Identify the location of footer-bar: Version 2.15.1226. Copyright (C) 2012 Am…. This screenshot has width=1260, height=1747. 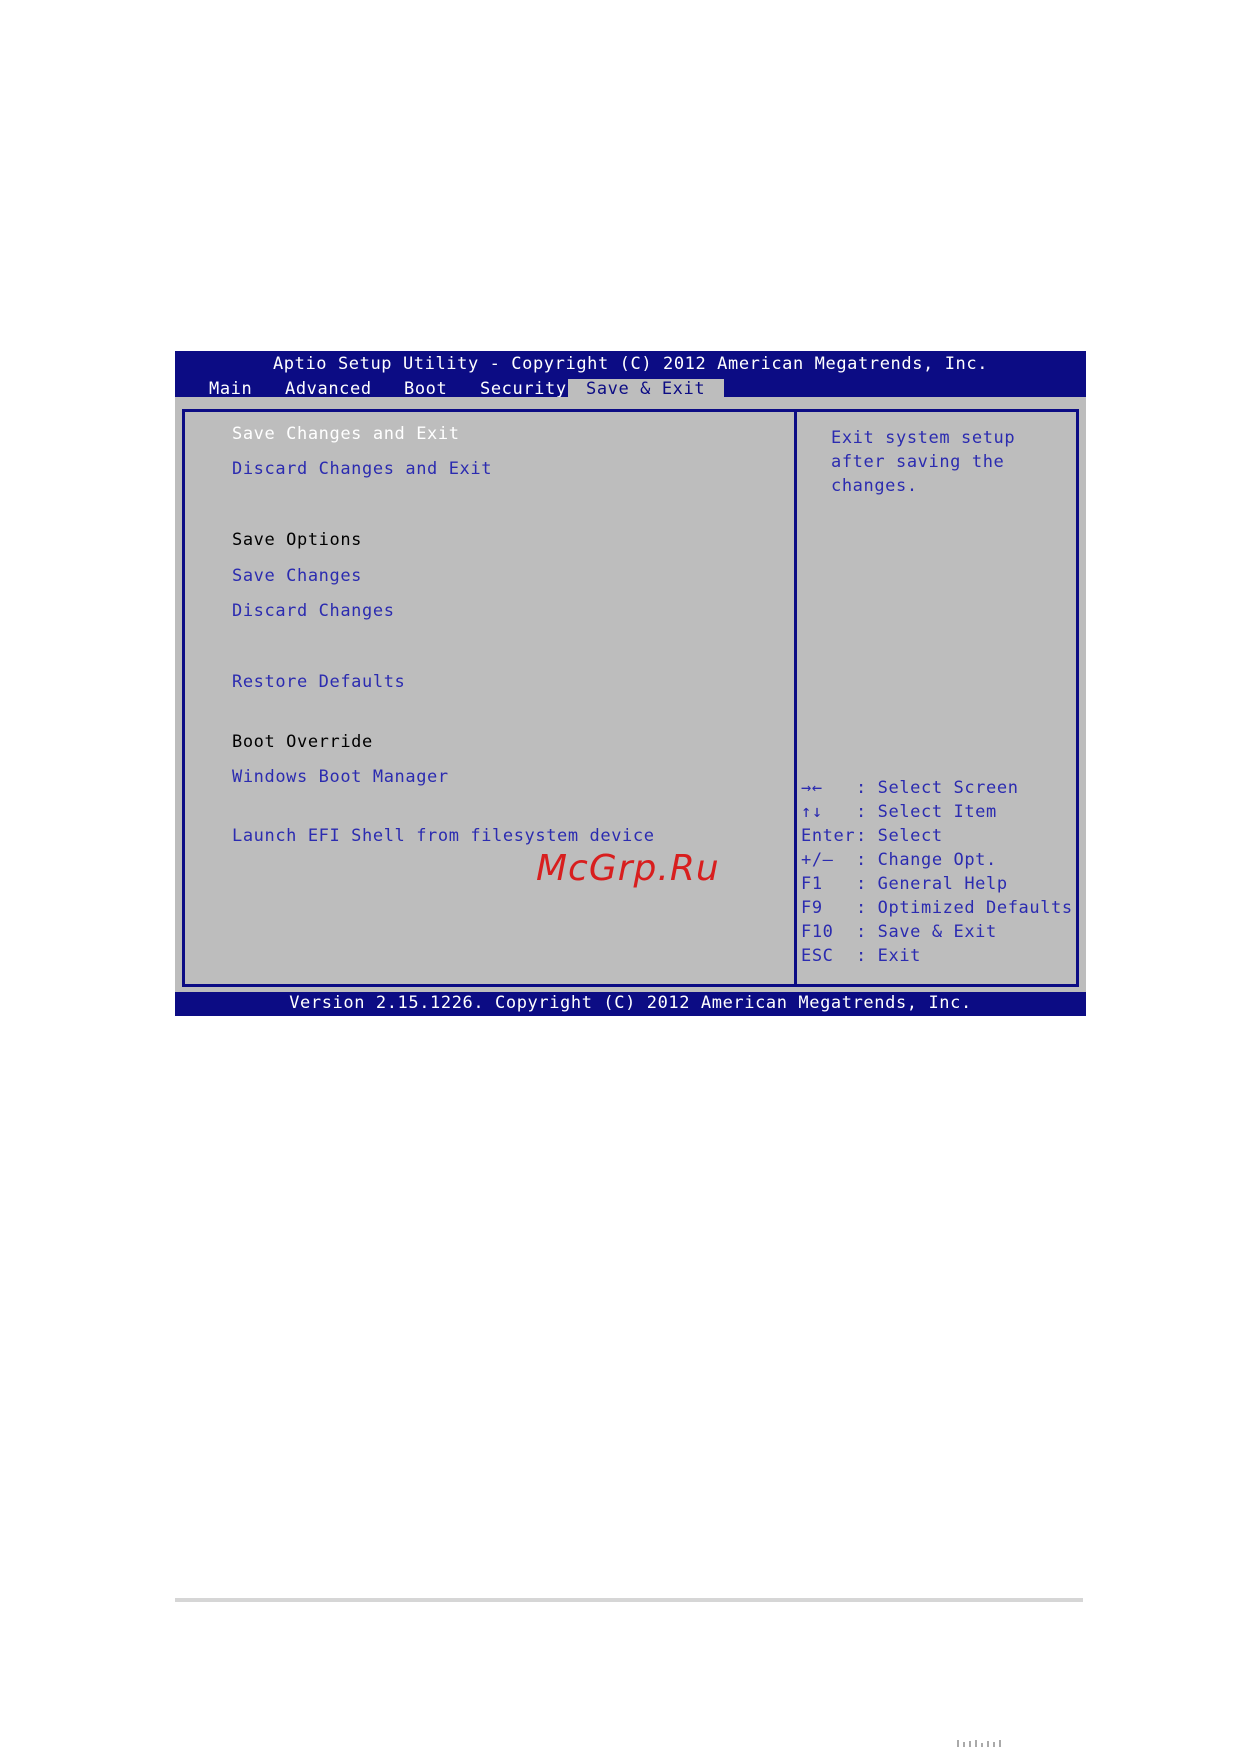
(630, 1004).